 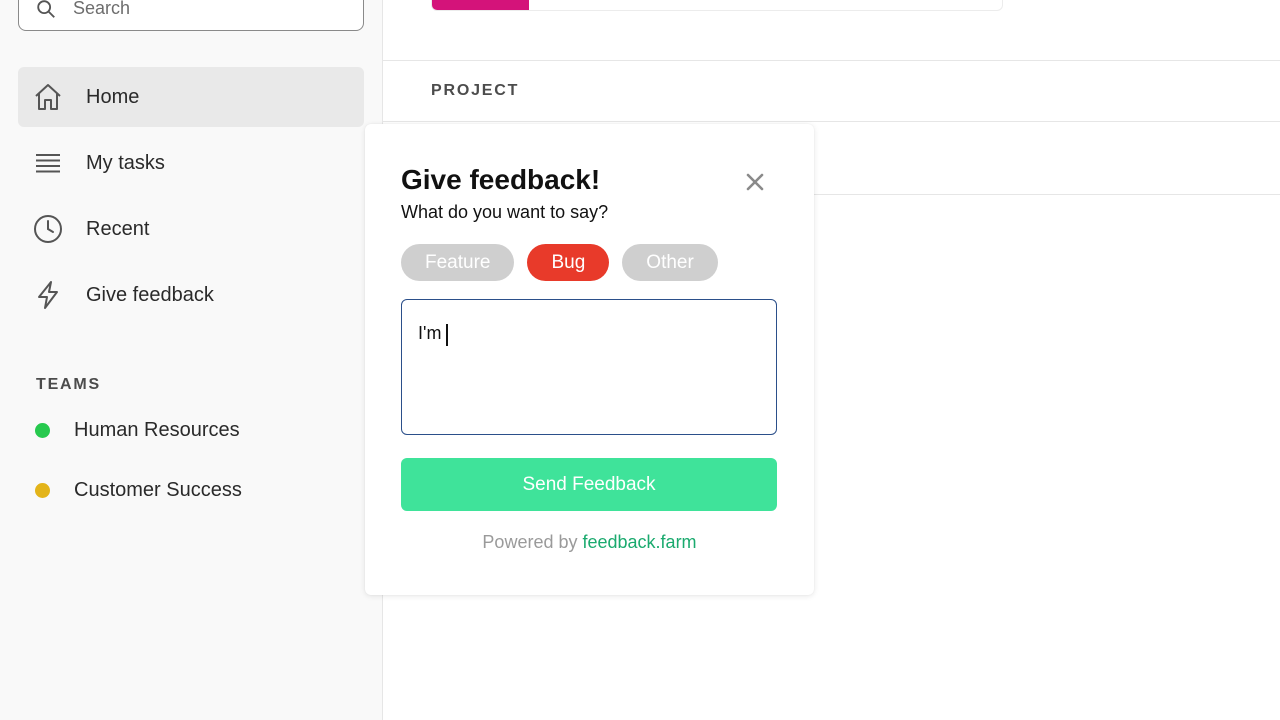 I want to click on search-input, so click(x=203, y=9).